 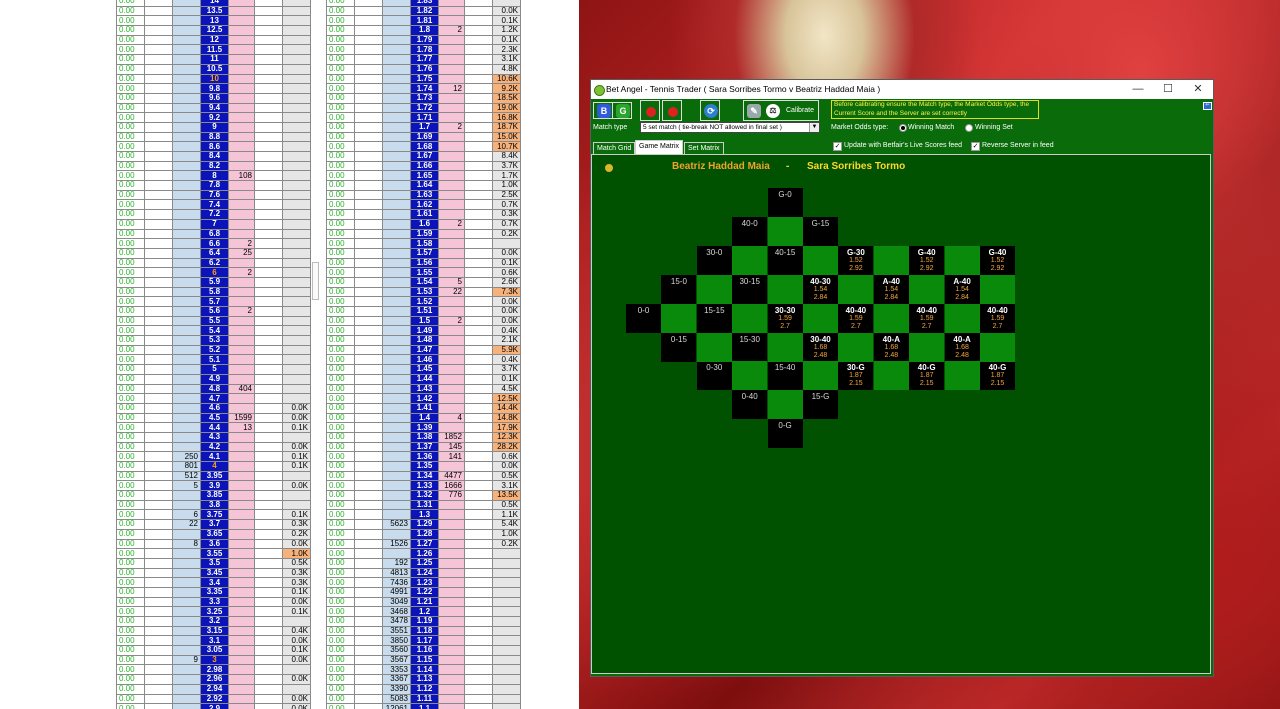 I want to click on odds-cell: 1.38, so click(x=424, y=437).